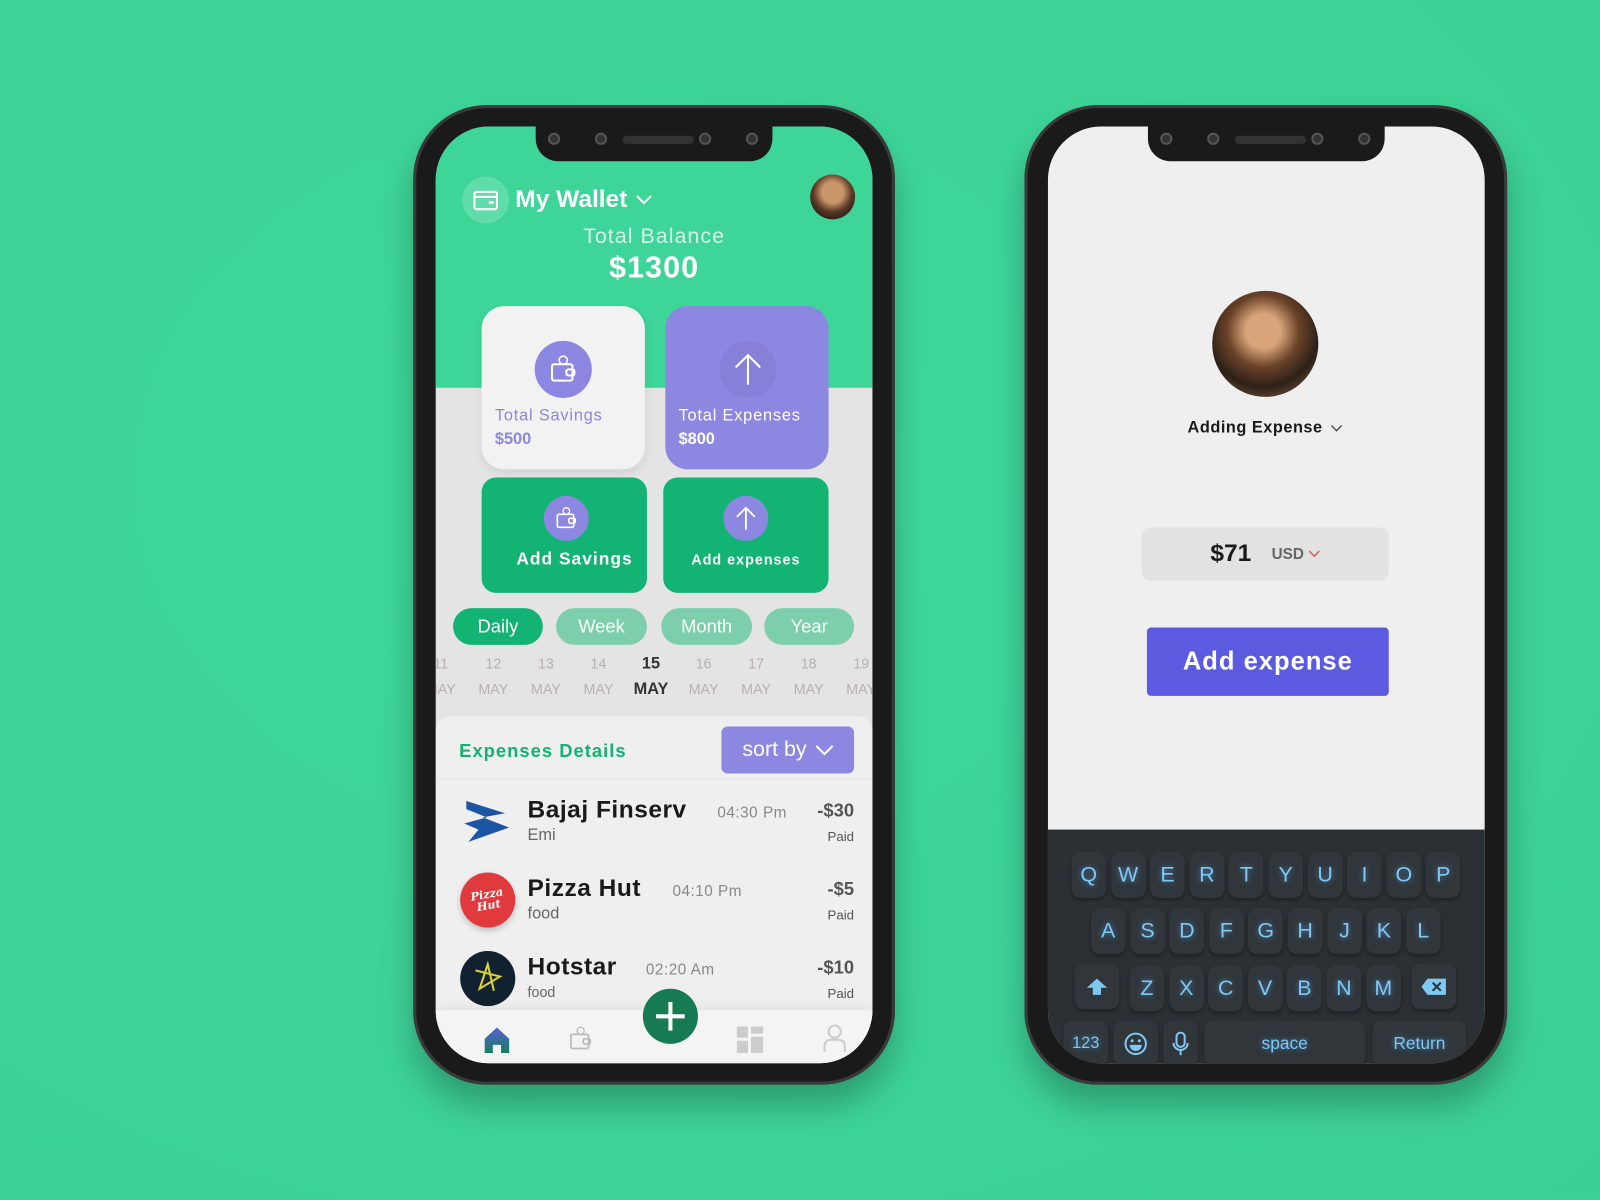  I want to click on date-item: 15 MAY, so click(651, 676).